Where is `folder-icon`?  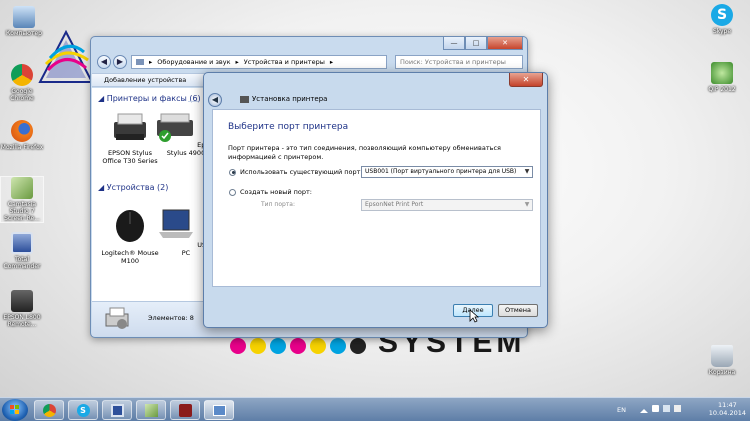
folder-icon is located at coordinates (140, 62).